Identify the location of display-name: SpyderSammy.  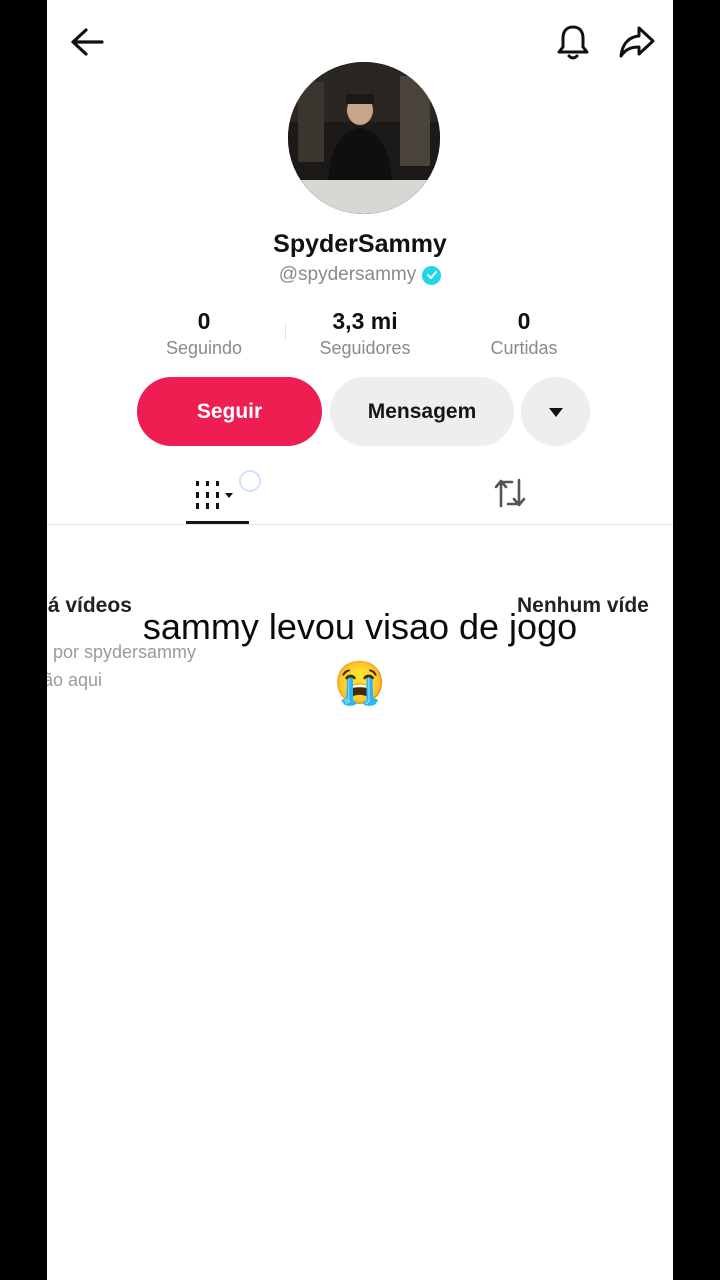
(360, 244).